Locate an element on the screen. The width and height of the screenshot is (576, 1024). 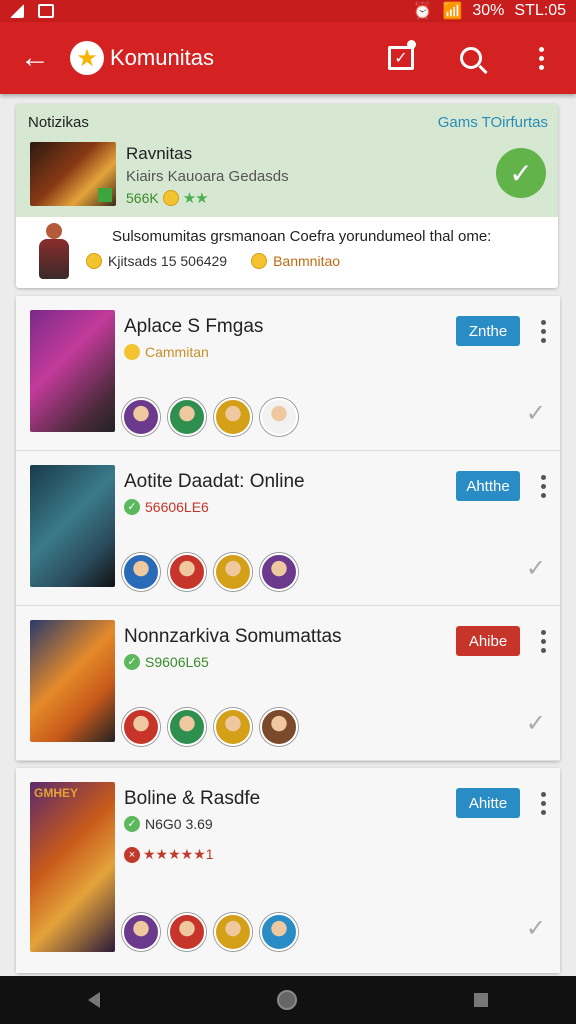
system-nav-bar is located at coordinates (288, 1000).